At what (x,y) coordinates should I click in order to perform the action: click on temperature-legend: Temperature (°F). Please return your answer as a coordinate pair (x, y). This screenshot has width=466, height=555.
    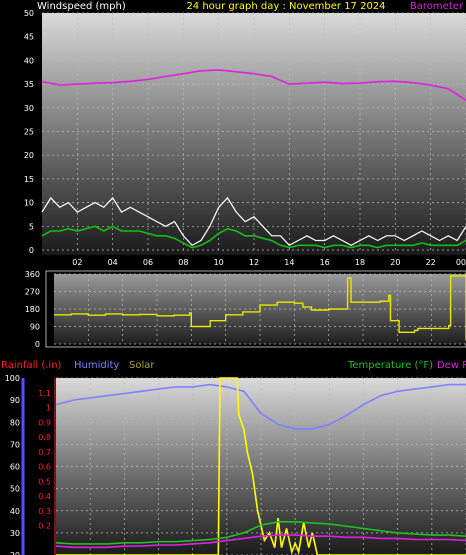
    Looking at the image, I should click on (390, 365).